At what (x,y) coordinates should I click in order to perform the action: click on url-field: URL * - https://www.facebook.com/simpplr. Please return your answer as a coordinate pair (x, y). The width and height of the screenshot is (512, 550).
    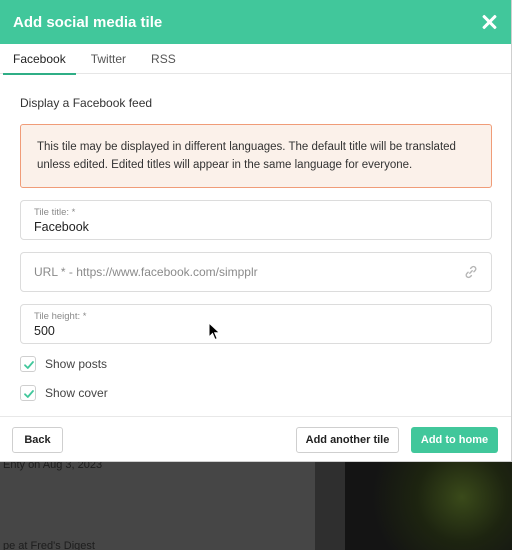
    Looking at the image, I should click on (256, 272).